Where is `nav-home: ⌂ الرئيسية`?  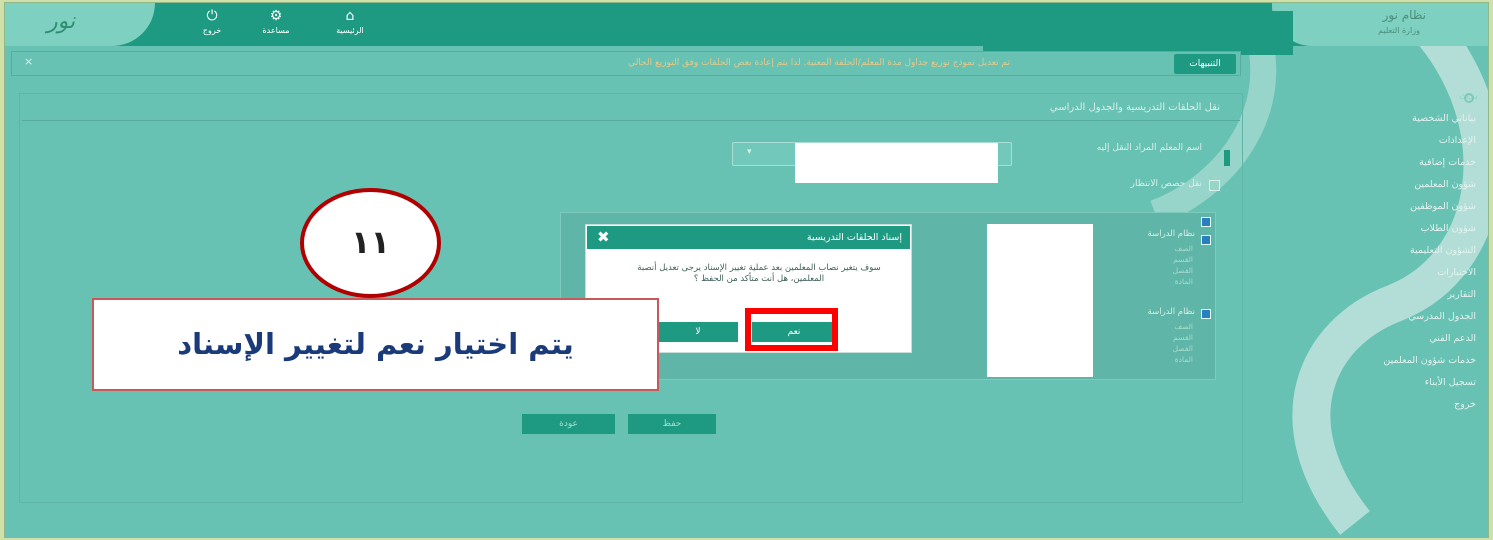 nav-home: ⌂ الرئيسية is located at coordinates (350, 23).